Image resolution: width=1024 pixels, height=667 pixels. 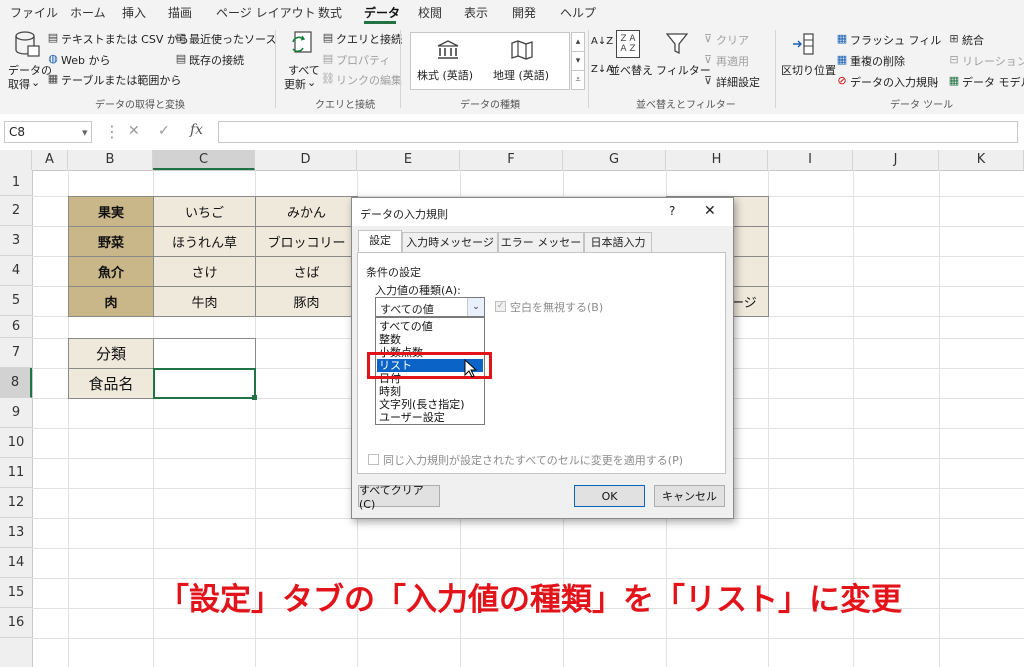 What do you see at coordinates (111, 241) in the screenshot?
I see `table-category-cell: 野菜` at bounding box center [111, 241].